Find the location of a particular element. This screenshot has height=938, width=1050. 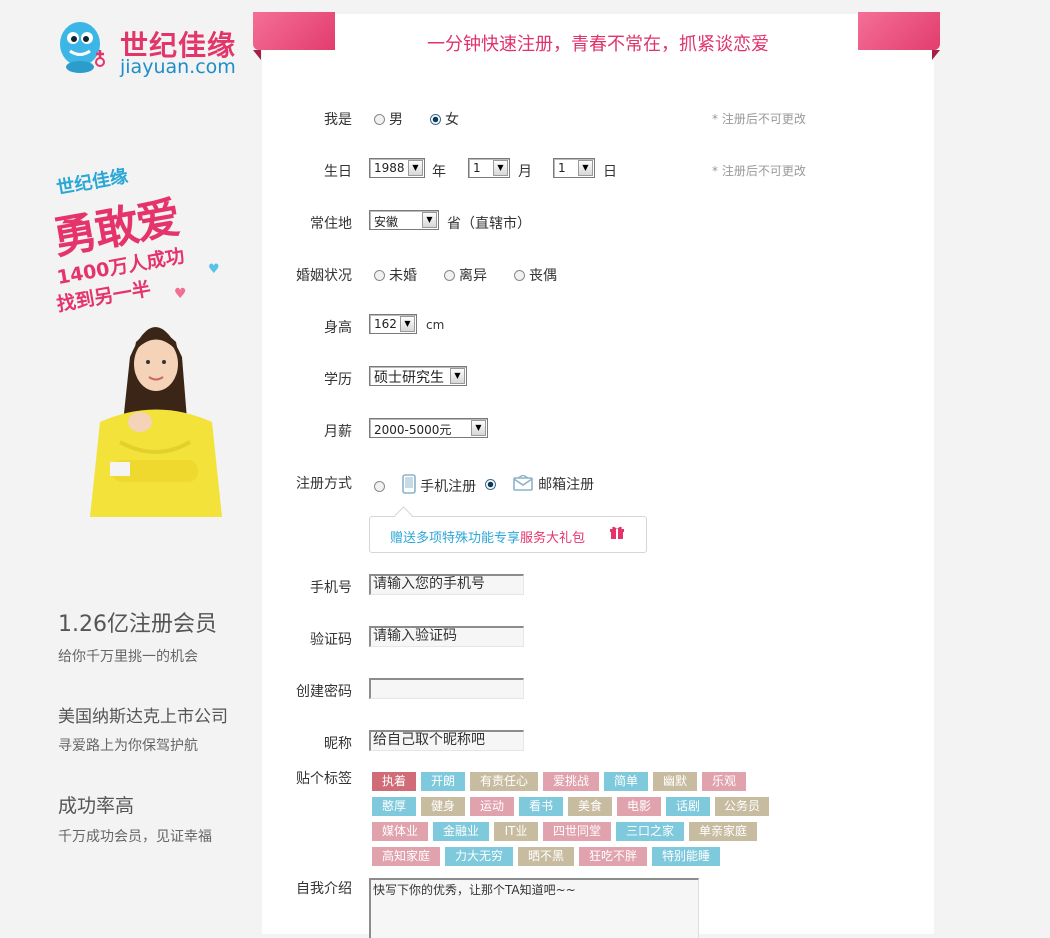

site-logo: 世纪佳缘 jiayuan.com is located at coordinates (156, 48).